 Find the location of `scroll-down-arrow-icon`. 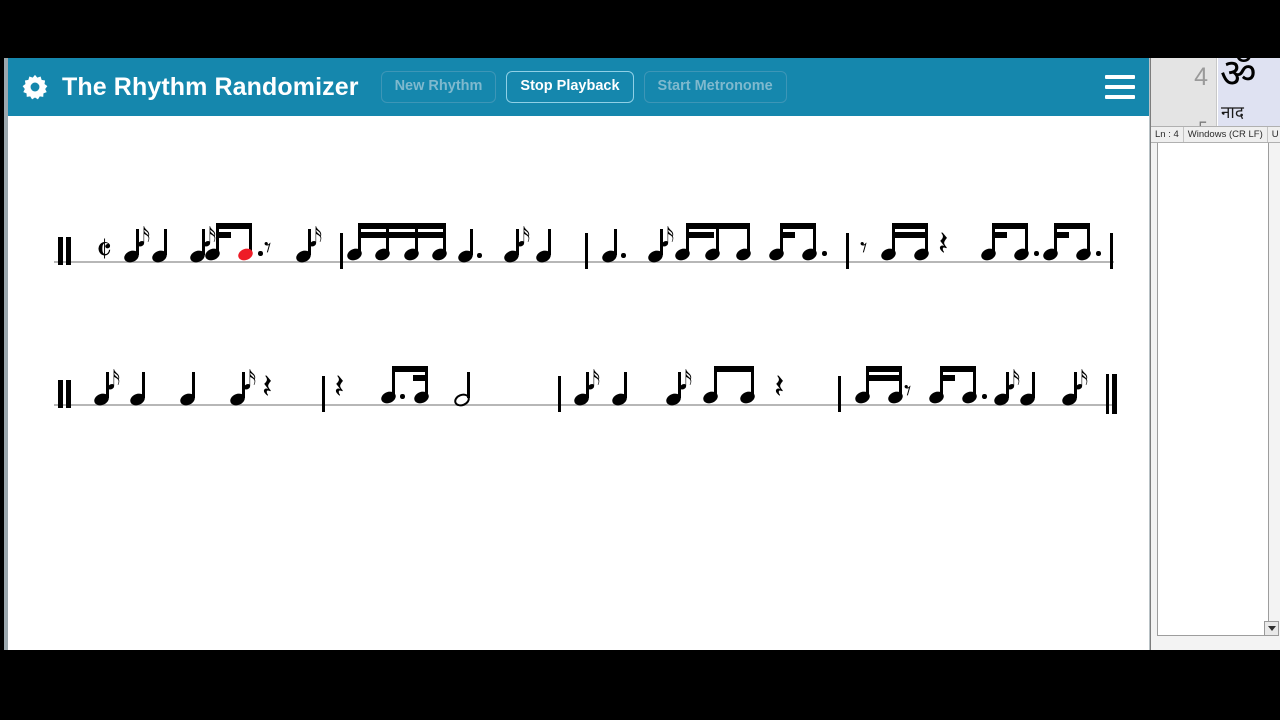

scroll-down-arrow-icon is located at coordinates (1271, 628).